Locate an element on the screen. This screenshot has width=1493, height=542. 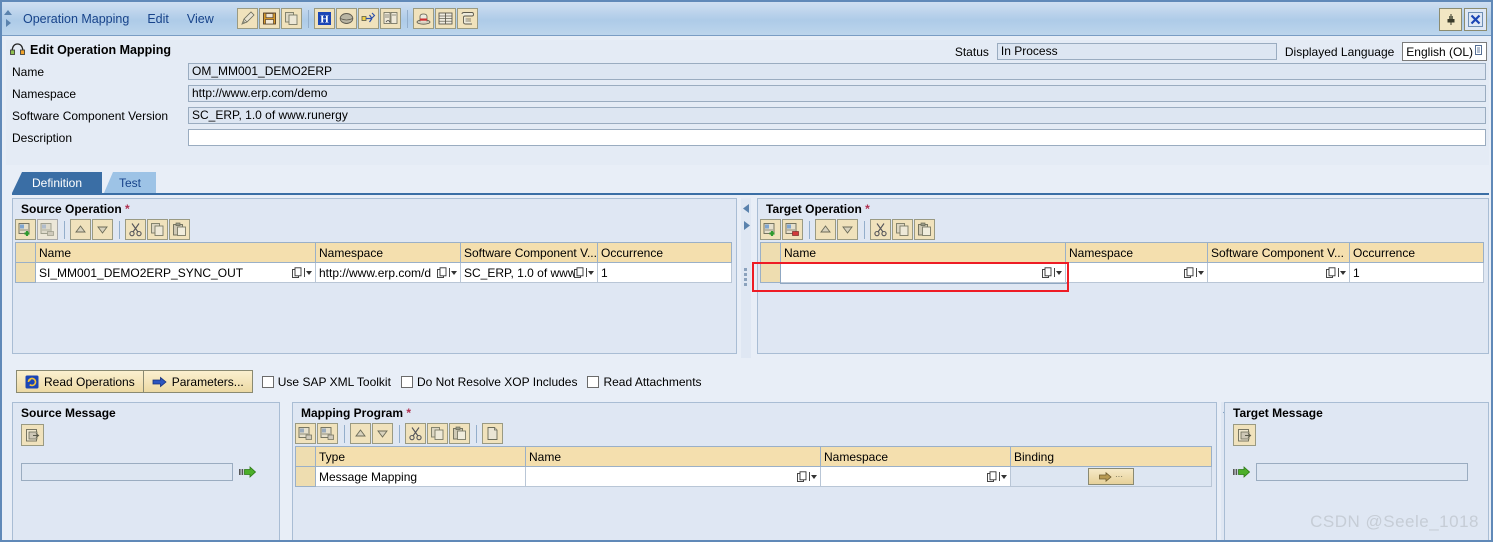
source-col-occurrence: Occurrence is located at coordinates (664, 252).